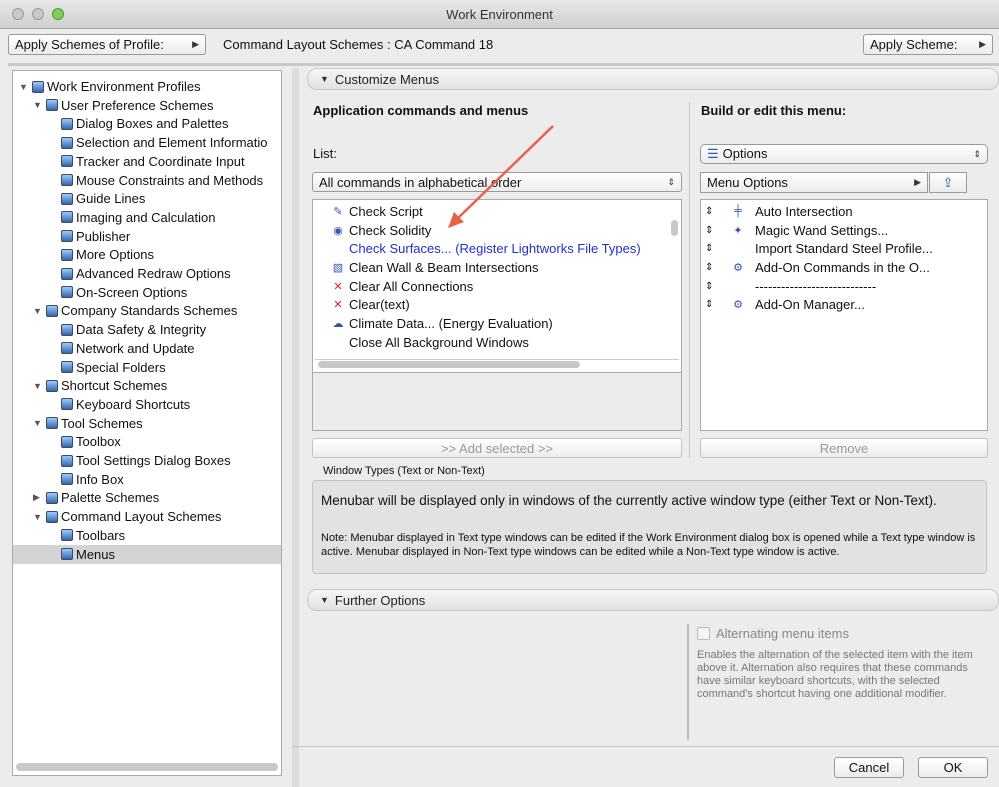 Image resolution: width=999 pixels, height=787 pixels. I want to click on tree-item: ▼ Tool Schemes, so click(147, 423).